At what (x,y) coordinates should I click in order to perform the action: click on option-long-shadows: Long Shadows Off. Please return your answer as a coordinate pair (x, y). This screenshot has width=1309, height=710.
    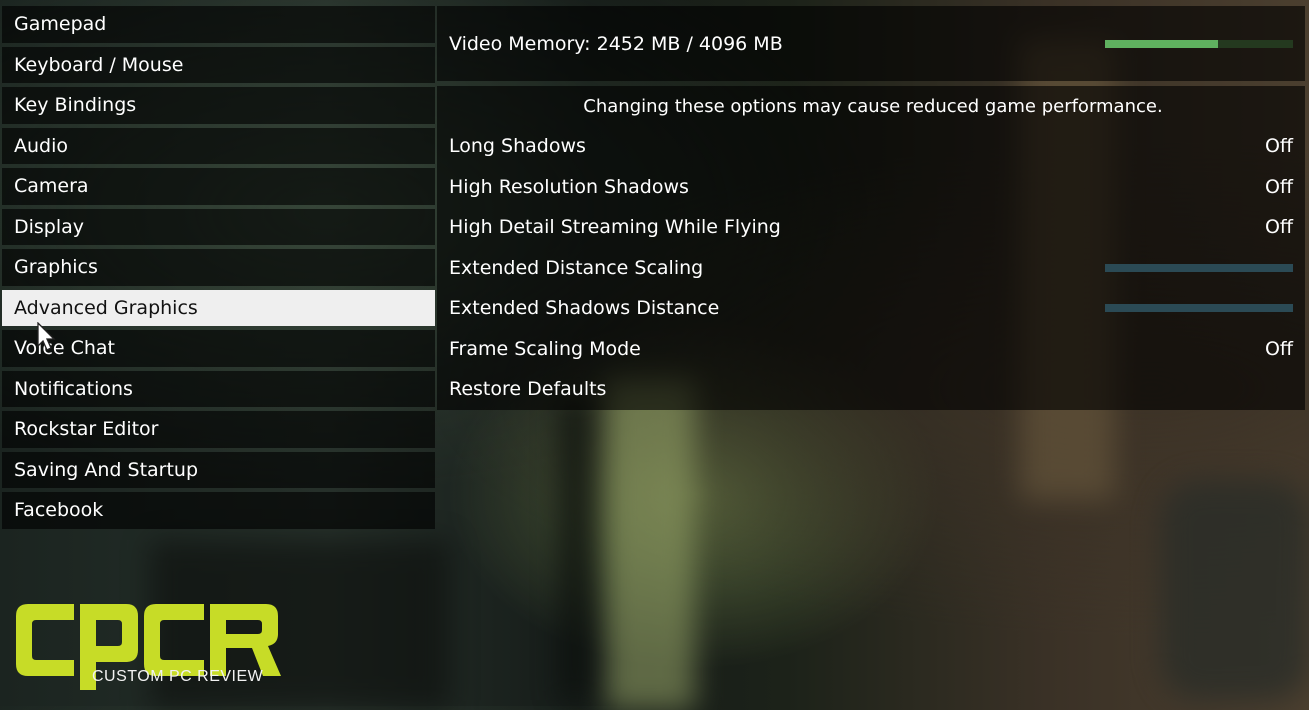
    Looking at the image, I should click on (871, 146).